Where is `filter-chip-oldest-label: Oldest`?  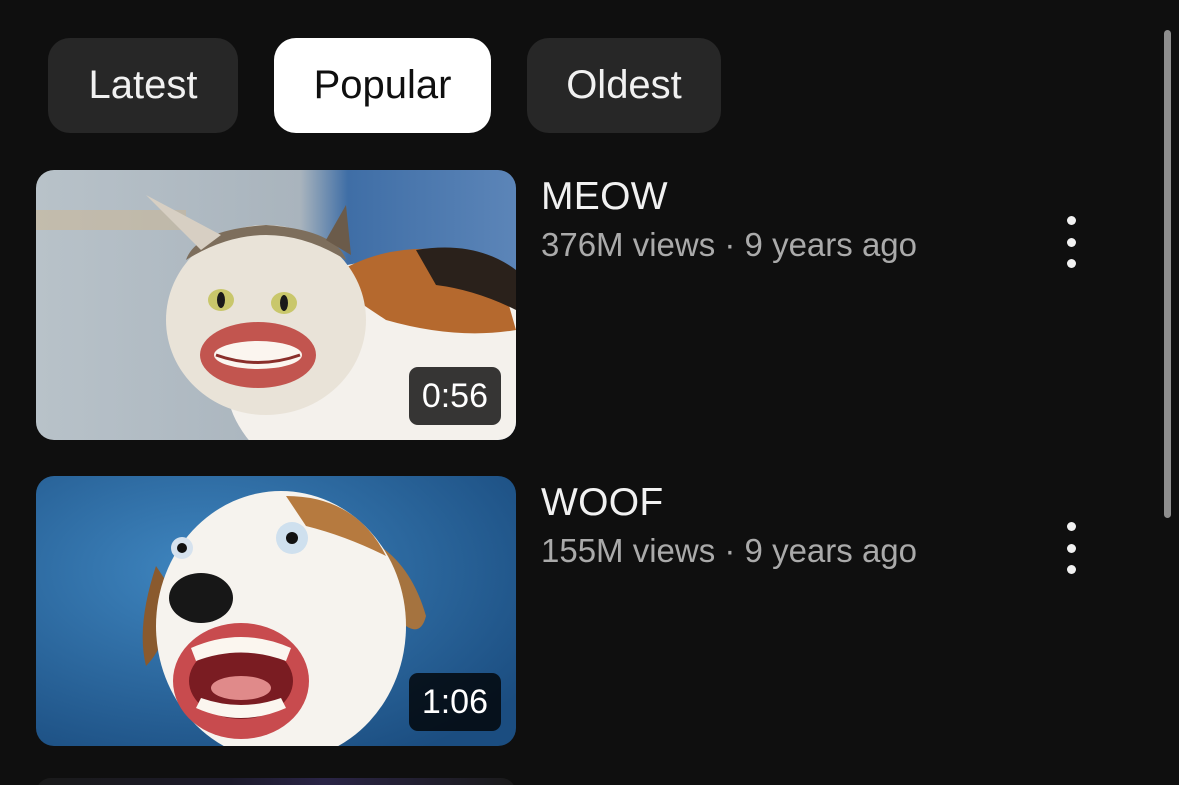
filter-chip-oldest-label: Oldest is located at coordinates (624, 85).